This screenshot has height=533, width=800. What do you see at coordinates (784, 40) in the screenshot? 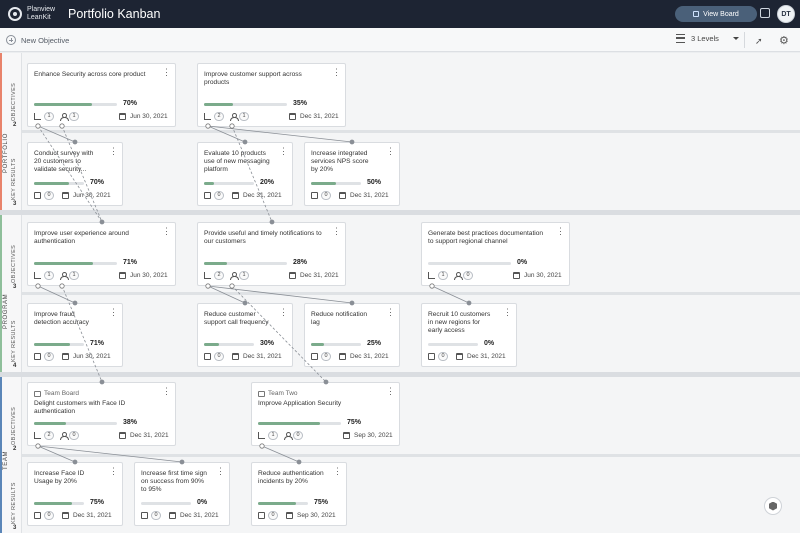
I see `gear-icon: ⚙` at bounding box center [784, 40].